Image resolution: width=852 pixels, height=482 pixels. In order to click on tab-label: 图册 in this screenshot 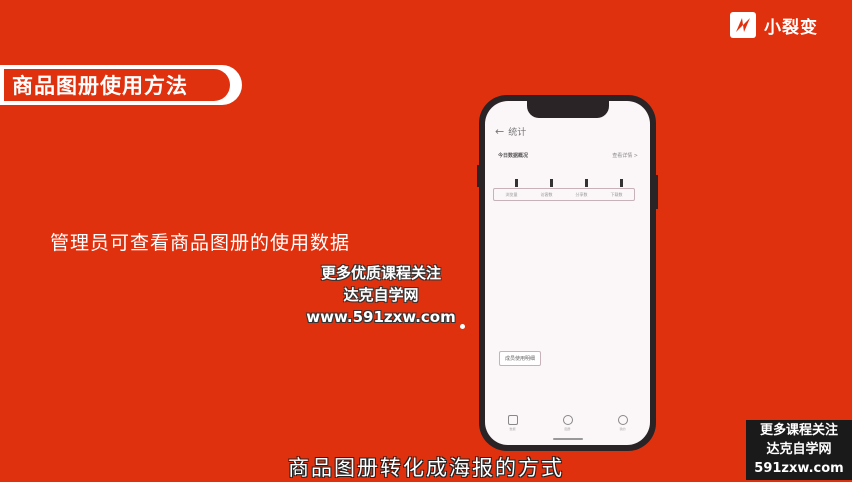, I will do `click(567, 429)`.